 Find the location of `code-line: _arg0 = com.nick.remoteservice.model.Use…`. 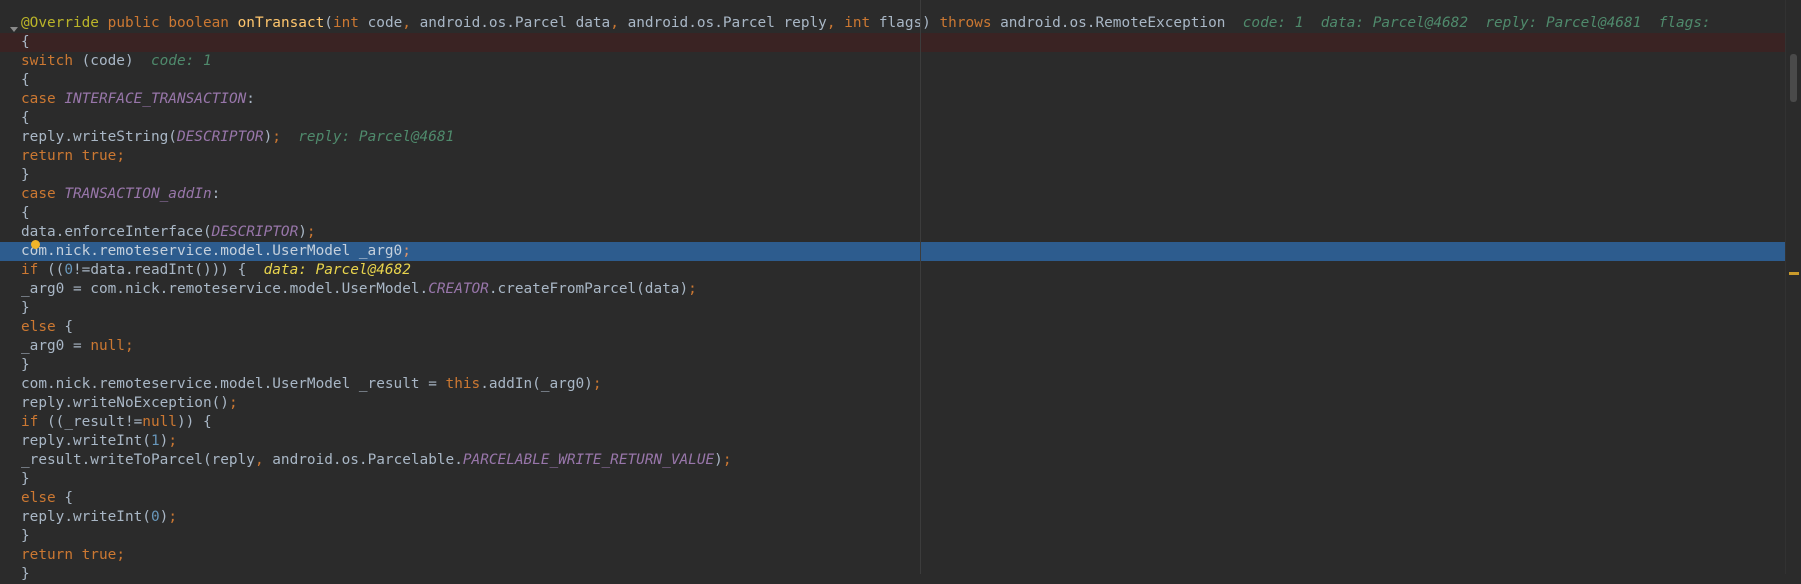

code-line: _arg0 = com.nick.remoteservice.model.Use… is located at coordinates (893, 289).